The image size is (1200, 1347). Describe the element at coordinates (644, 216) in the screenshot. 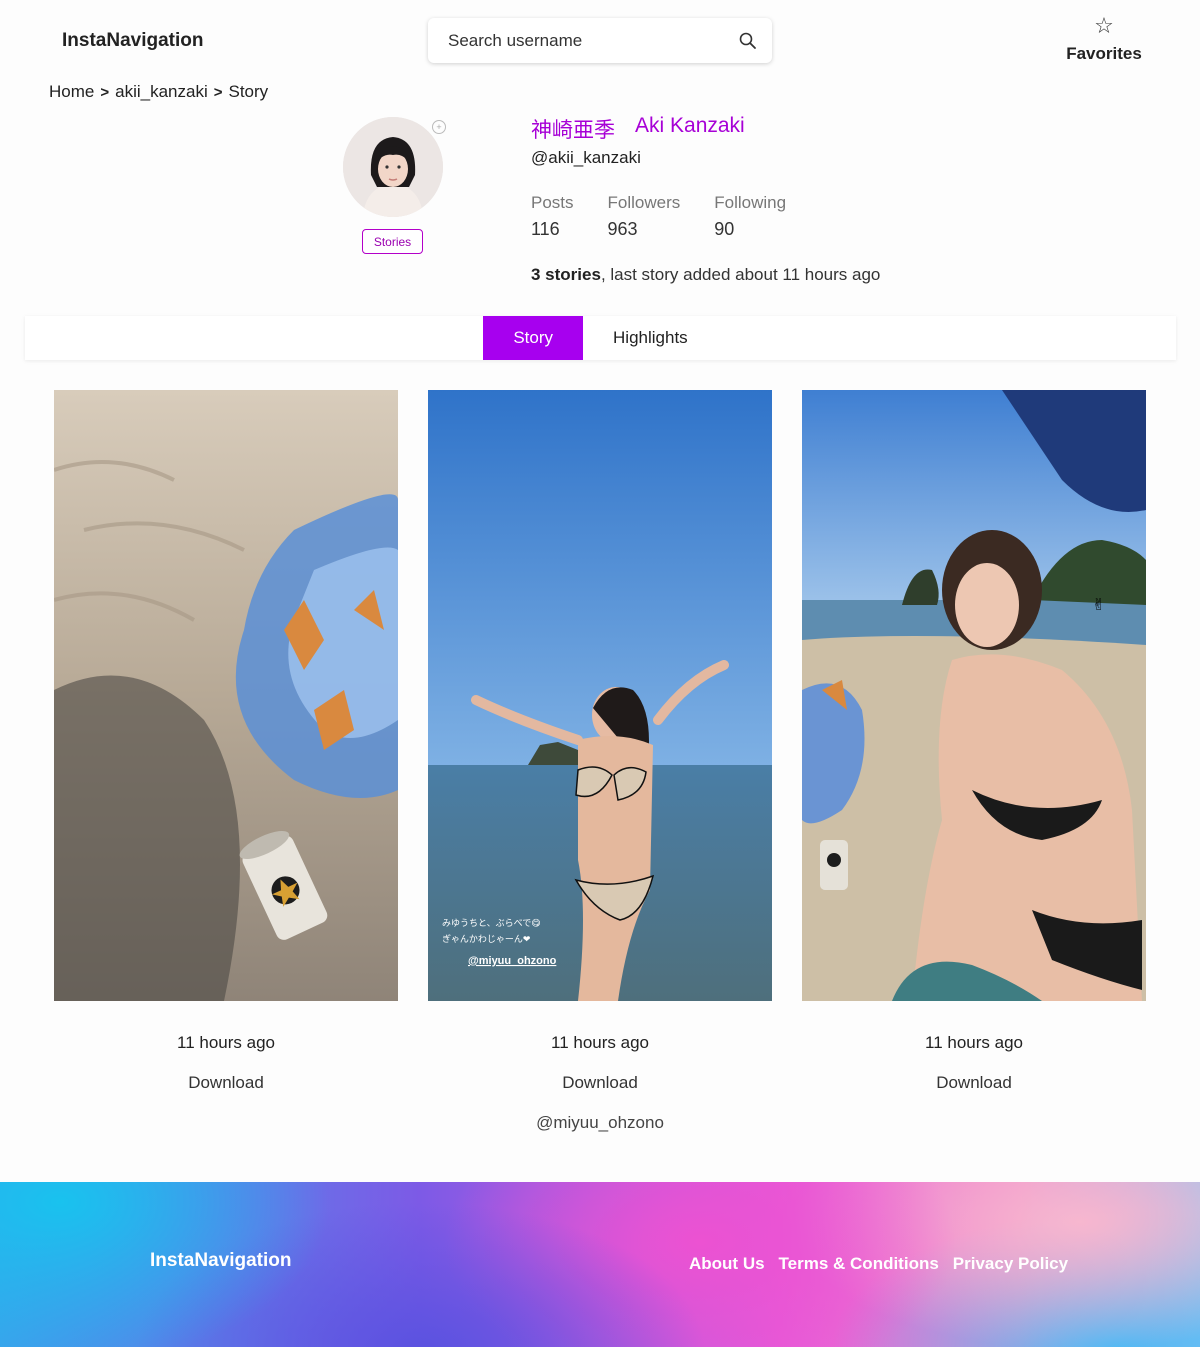

I see `stat-followers: Followers 963` at that location.